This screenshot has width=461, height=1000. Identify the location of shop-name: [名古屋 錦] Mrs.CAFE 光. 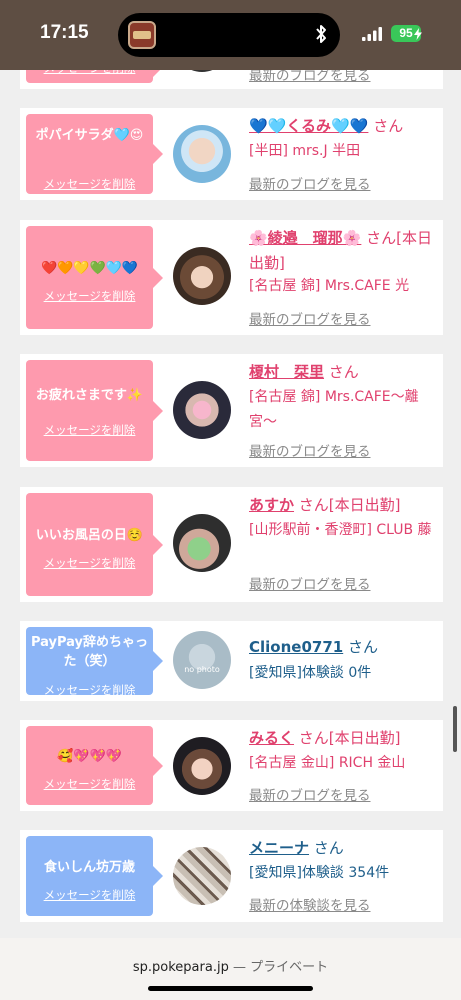
(329, 286).